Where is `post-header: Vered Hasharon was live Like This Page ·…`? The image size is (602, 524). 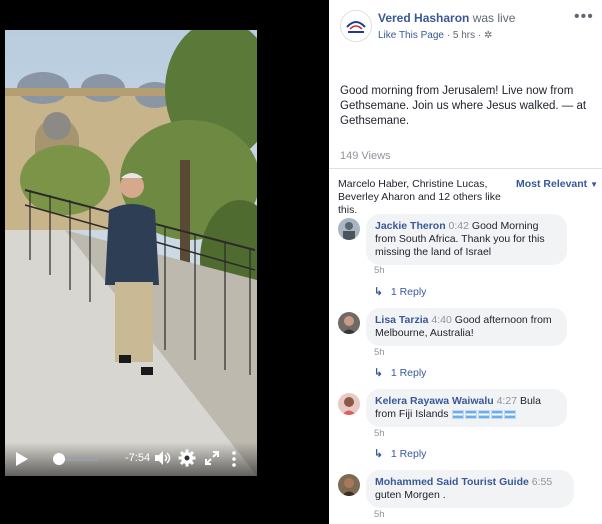
post-header: Vered Hasharon was live Like This Page ·… is located at coordinates (465, 25).